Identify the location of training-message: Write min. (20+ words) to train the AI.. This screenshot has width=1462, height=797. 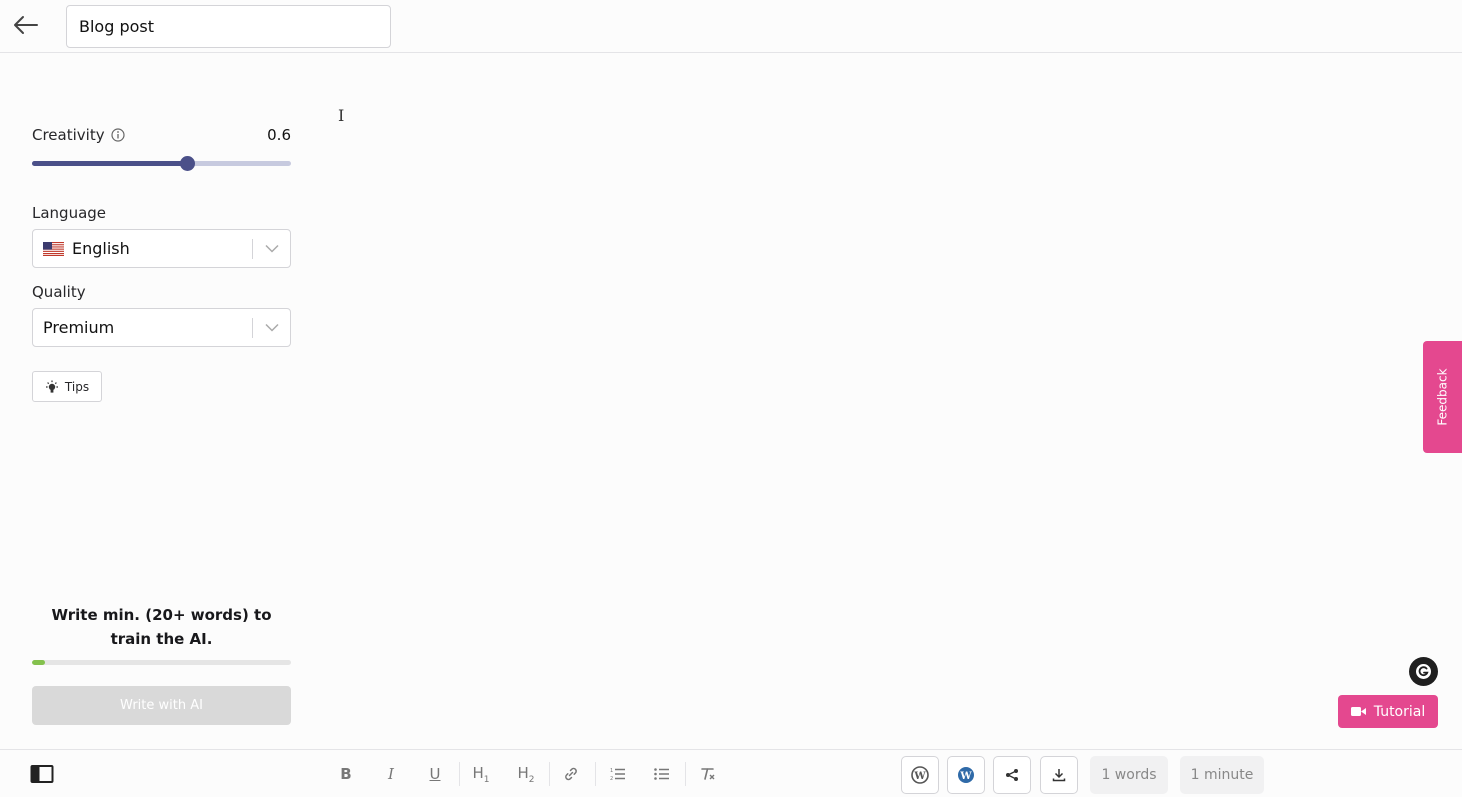
(161, 627).